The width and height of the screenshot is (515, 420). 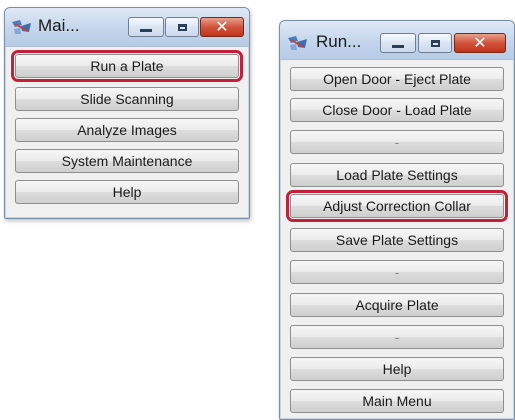 What do you see at coordinates (127, 161) in the screenshot?
I see `system-maintenance-button: System Maintenance` at bounding box center [127, 161].